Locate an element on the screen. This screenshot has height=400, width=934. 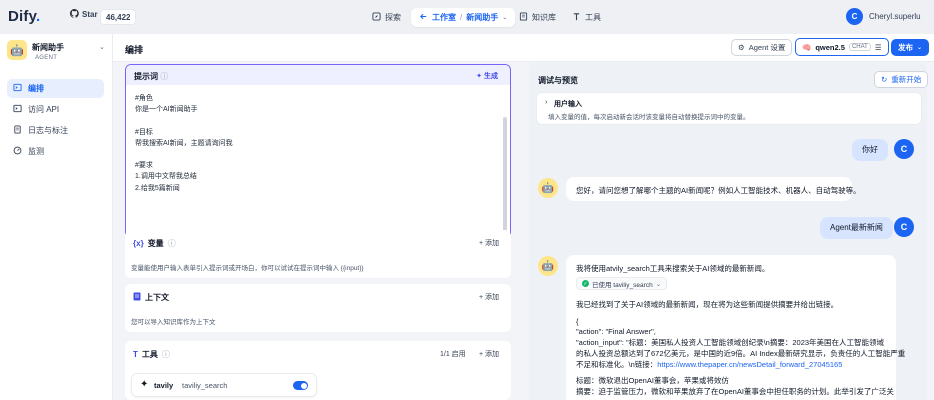
nav-studio-breadcrumb: 工作室 / 新闻助手 ⌄ is located at coordinates (463, 17).